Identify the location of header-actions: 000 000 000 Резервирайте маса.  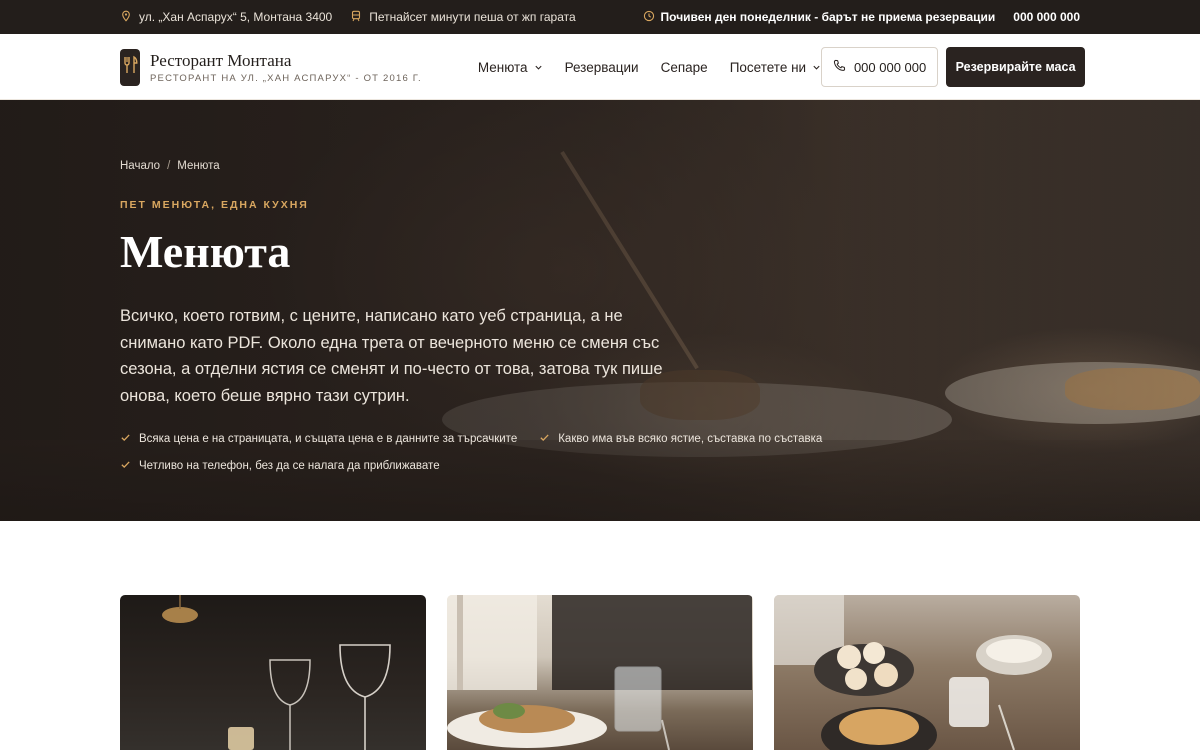
(953, 67).